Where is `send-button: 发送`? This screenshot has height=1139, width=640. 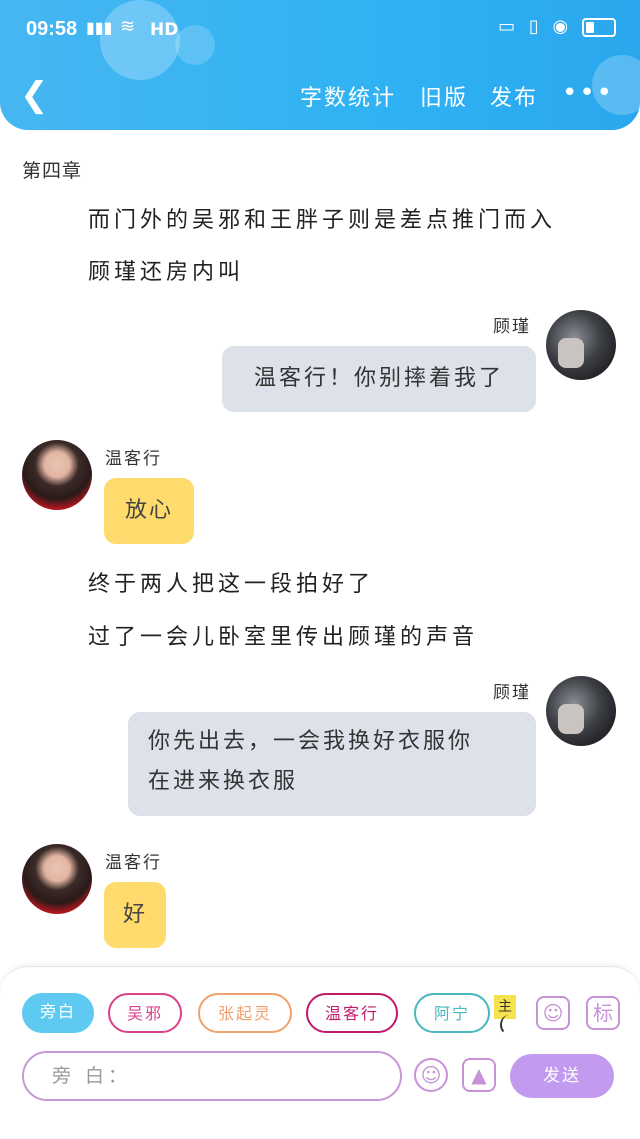
send-button: 发送 is located at coordinates (562, 1076).